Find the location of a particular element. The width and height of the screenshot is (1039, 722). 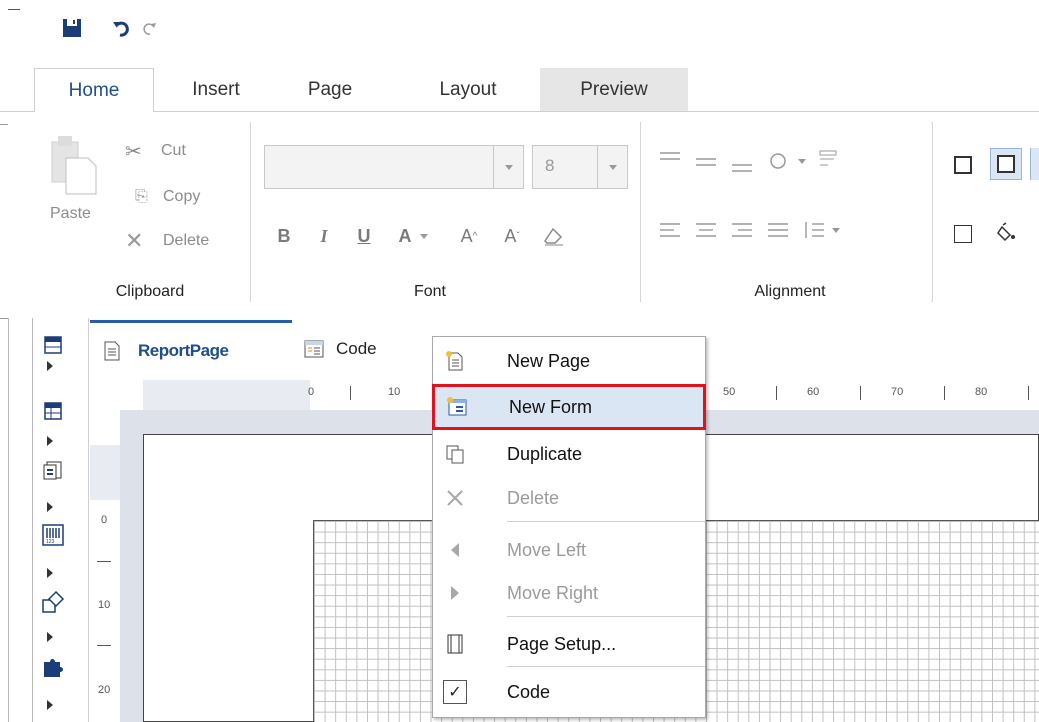

barcode-tool-icon: 123 is located at coordinates (53, 535).